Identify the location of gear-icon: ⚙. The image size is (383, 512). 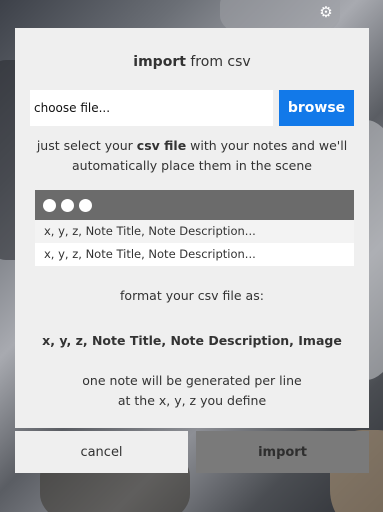
(326, 12).